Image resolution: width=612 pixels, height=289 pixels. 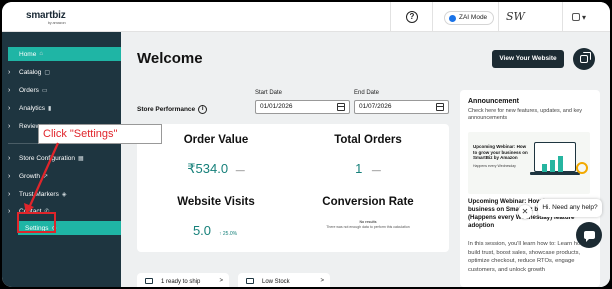 I want to click on store-performance-label: Store Performance, so click(x=166, y=109).